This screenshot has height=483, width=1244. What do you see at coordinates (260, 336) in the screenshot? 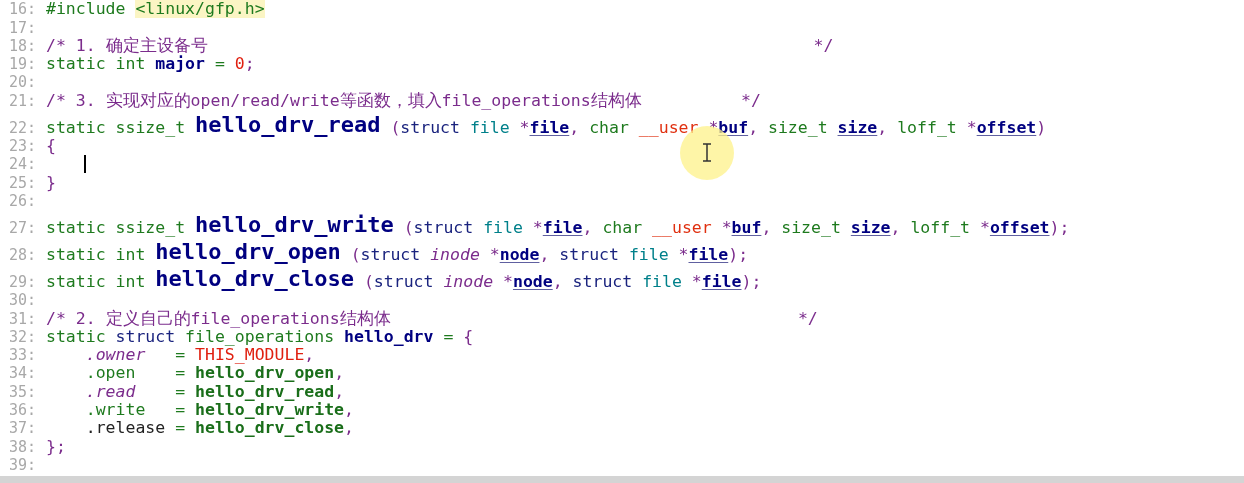
I see `keyword: file_operations` at bounding box center [260, 336].